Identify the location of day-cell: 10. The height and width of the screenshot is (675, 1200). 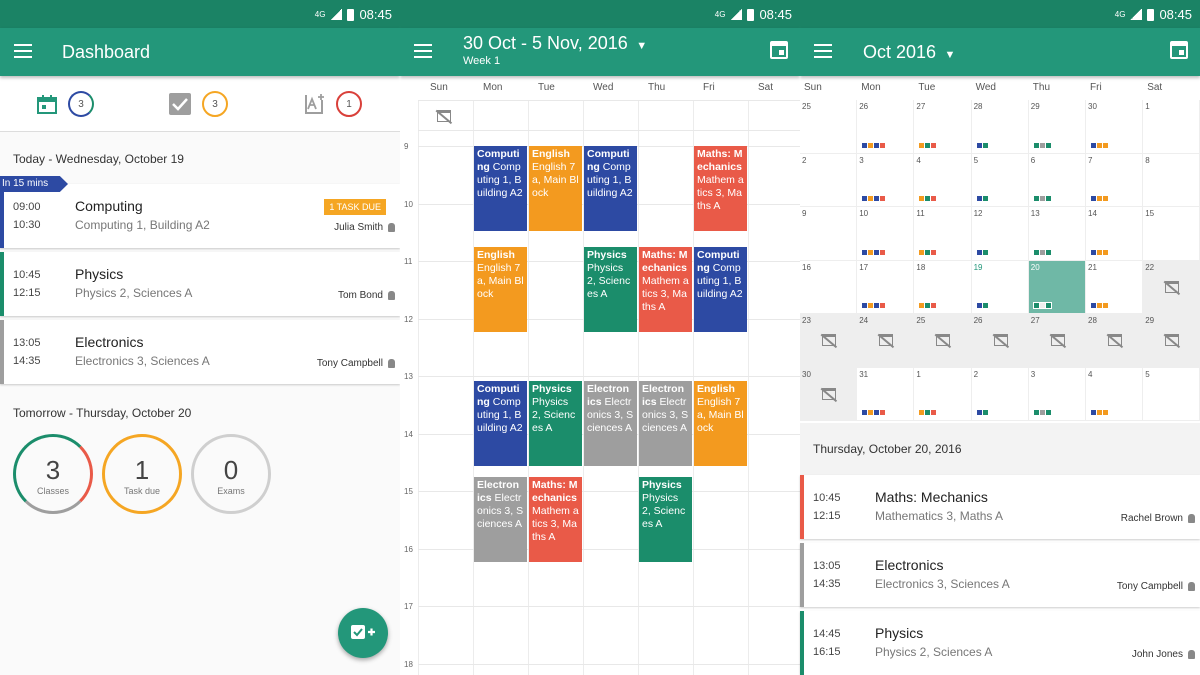
(886, 234).